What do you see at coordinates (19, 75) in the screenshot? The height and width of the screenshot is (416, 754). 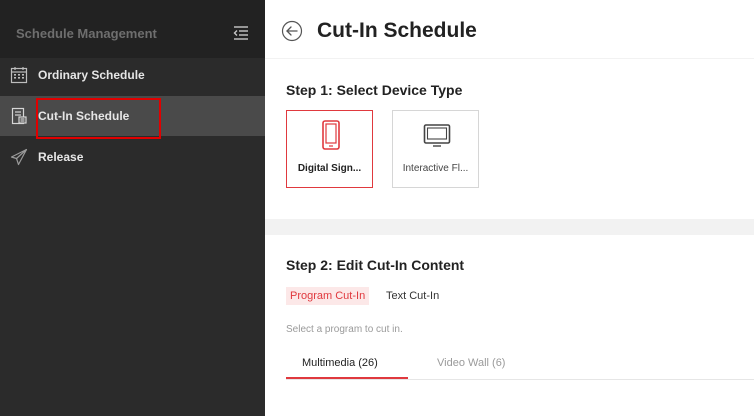 I see `calendar-icon` at bounding box center [19, 75].